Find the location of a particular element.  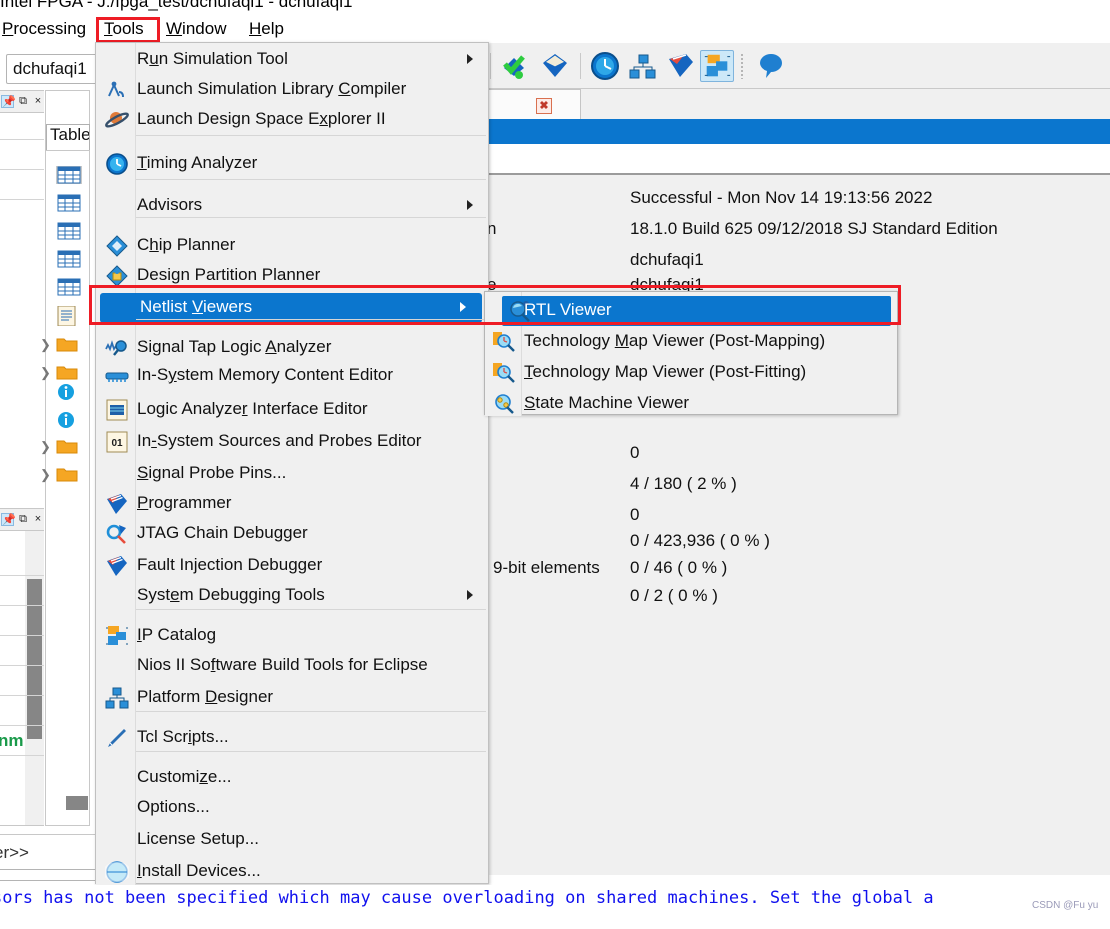

toolbar-grip is located at coordinates (742, 66).